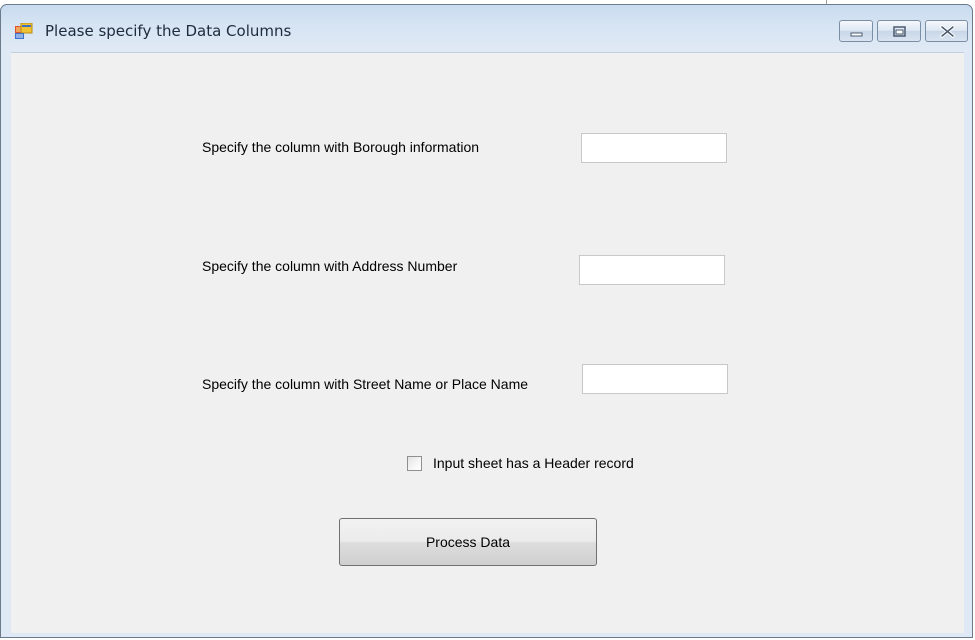 The height and width of the screenshot is (640, 975). Describe the element at coordinates (414, 463) in the screenshot. I see `header-record-checkbox` at that location.